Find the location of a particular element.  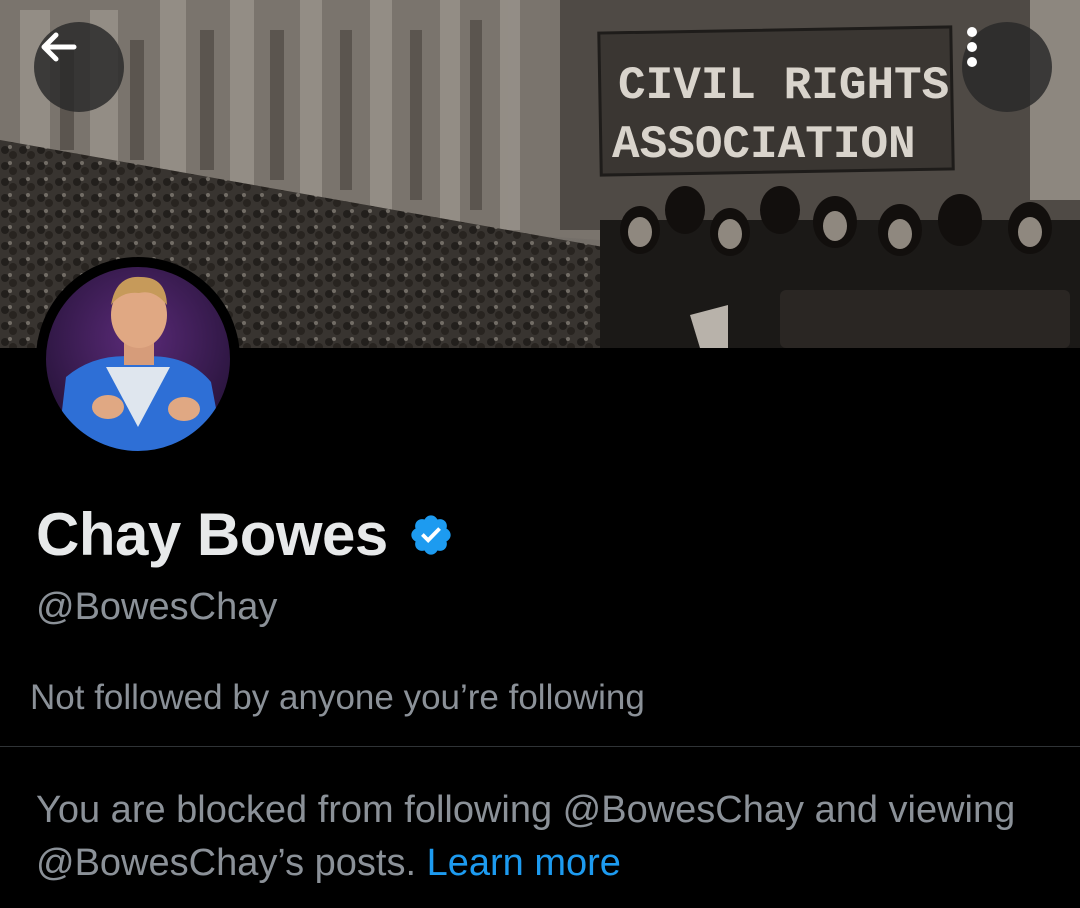

banner-sign: CIVIL RIGHTS ASSOCIATION is located at coordinates (776, 101).